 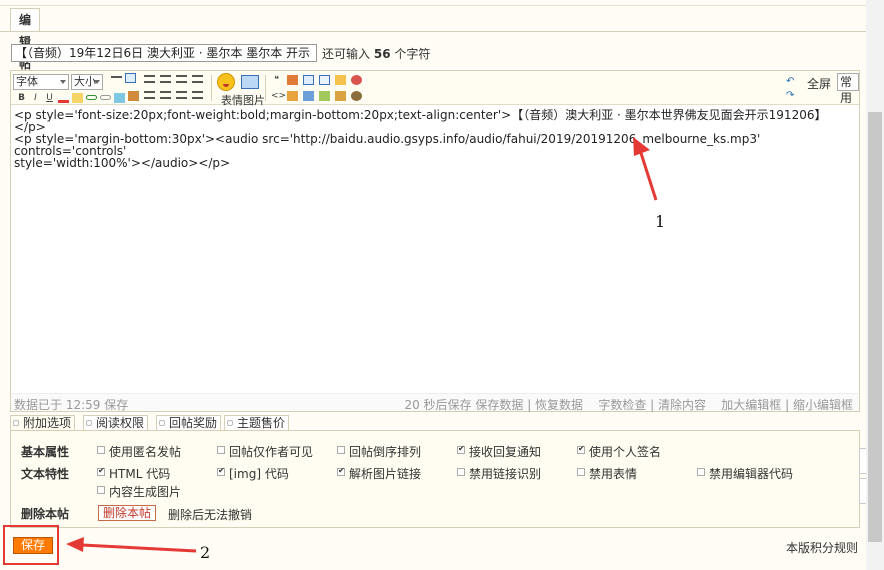 I want to click on justify-icon, so click(x=197, y=79).